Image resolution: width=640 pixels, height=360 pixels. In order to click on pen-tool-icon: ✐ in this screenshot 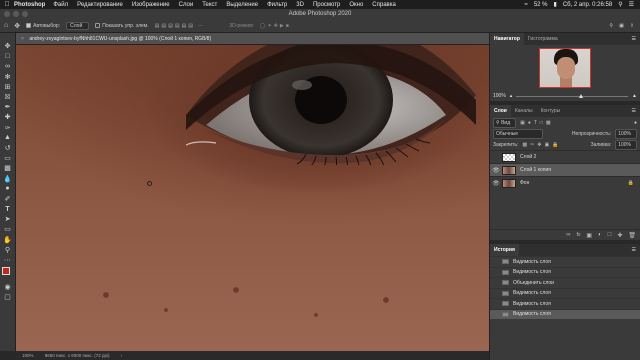, I will do `click(8, 199)`.